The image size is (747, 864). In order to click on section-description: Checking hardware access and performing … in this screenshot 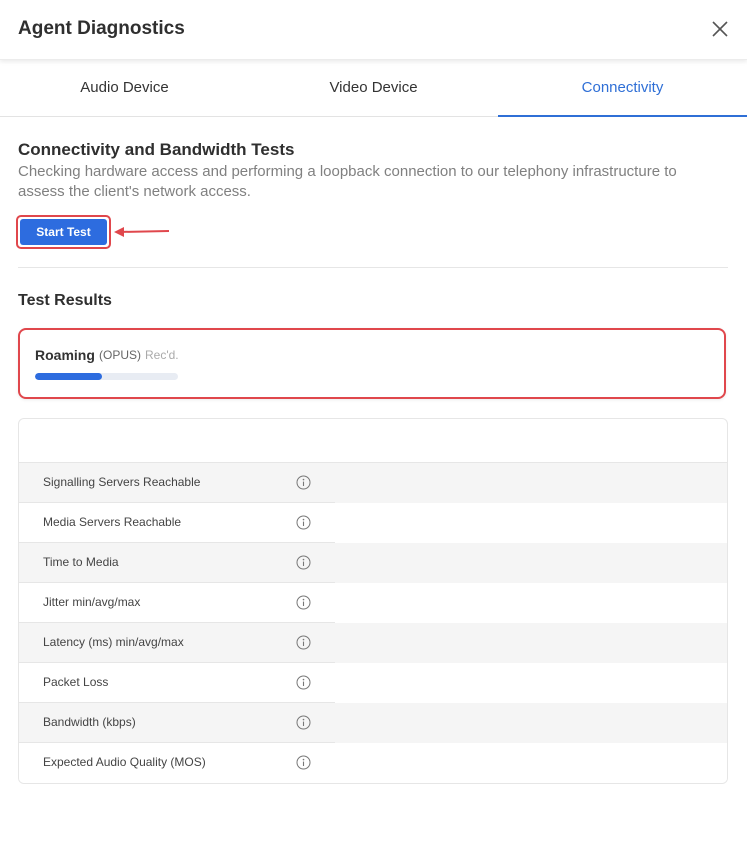, I will do `click(347, 181)`.